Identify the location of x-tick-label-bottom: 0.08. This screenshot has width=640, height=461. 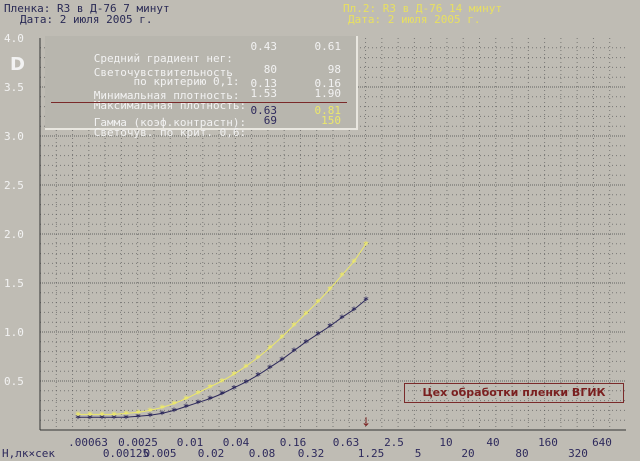
(262, 453).